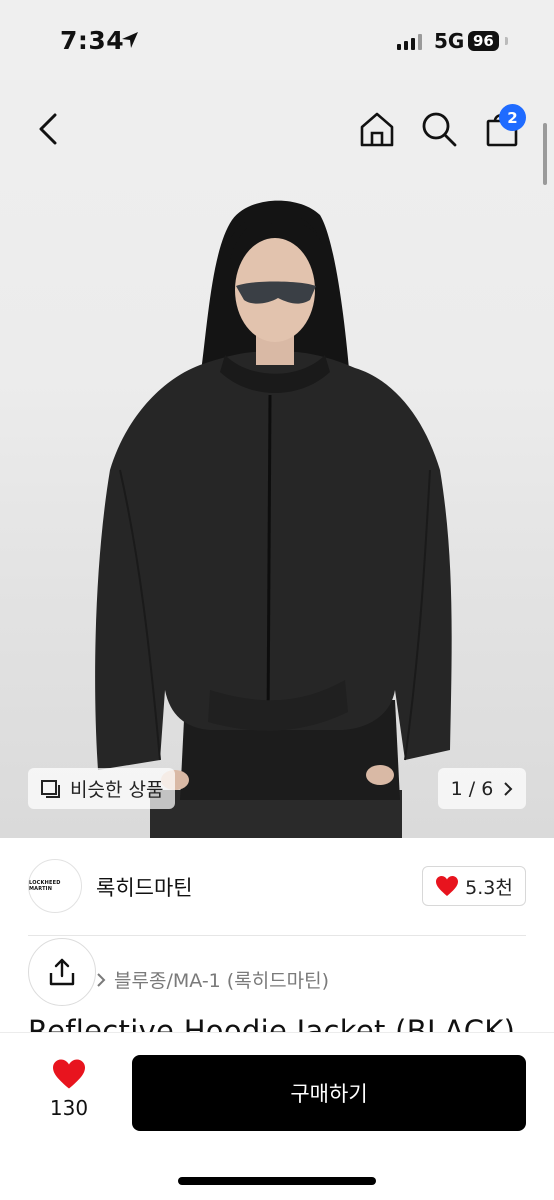 This screenshot has height=1200, width=554. I want to click on store-like-count: 5.3천, so click(489, 887).